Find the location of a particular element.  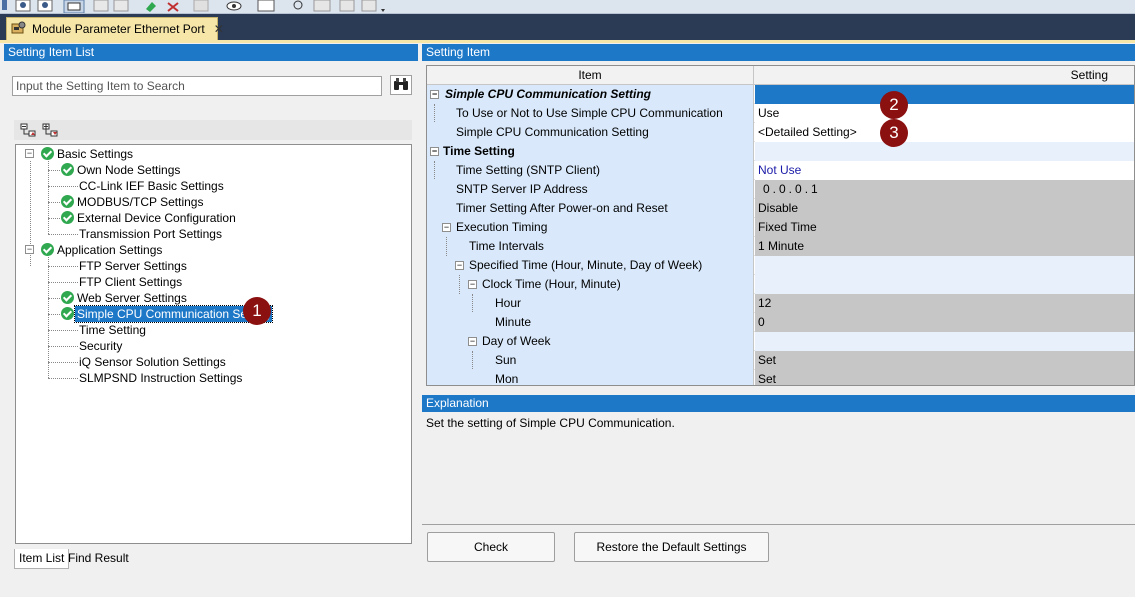

table-row: Mon Set is located at coordinates (780, 377).